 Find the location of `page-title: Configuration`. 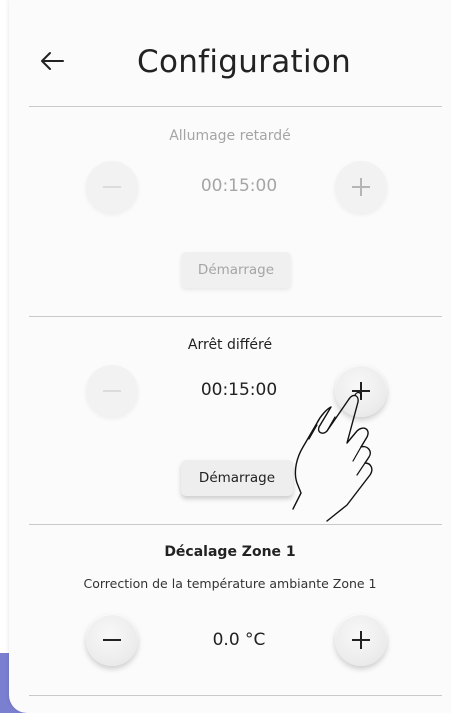

page-title: Configuration is located at coordinates (244, 62).